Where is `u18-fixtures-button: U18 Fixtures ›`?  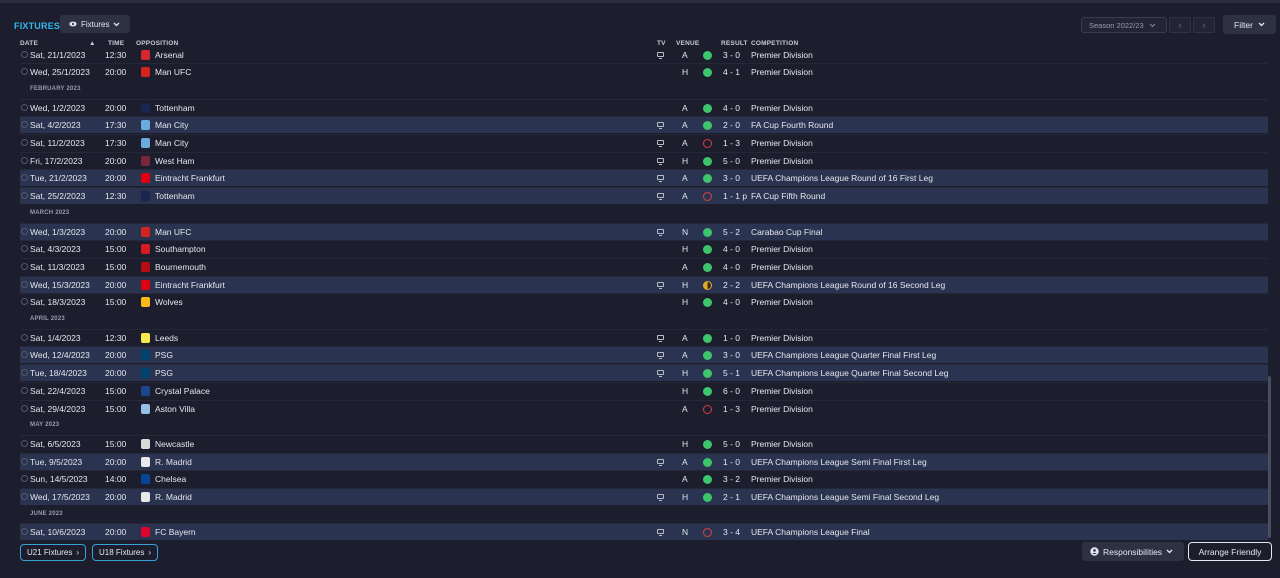 u18-fixtures-button: U18 Fixtures › is located at coordinates (125, 552).